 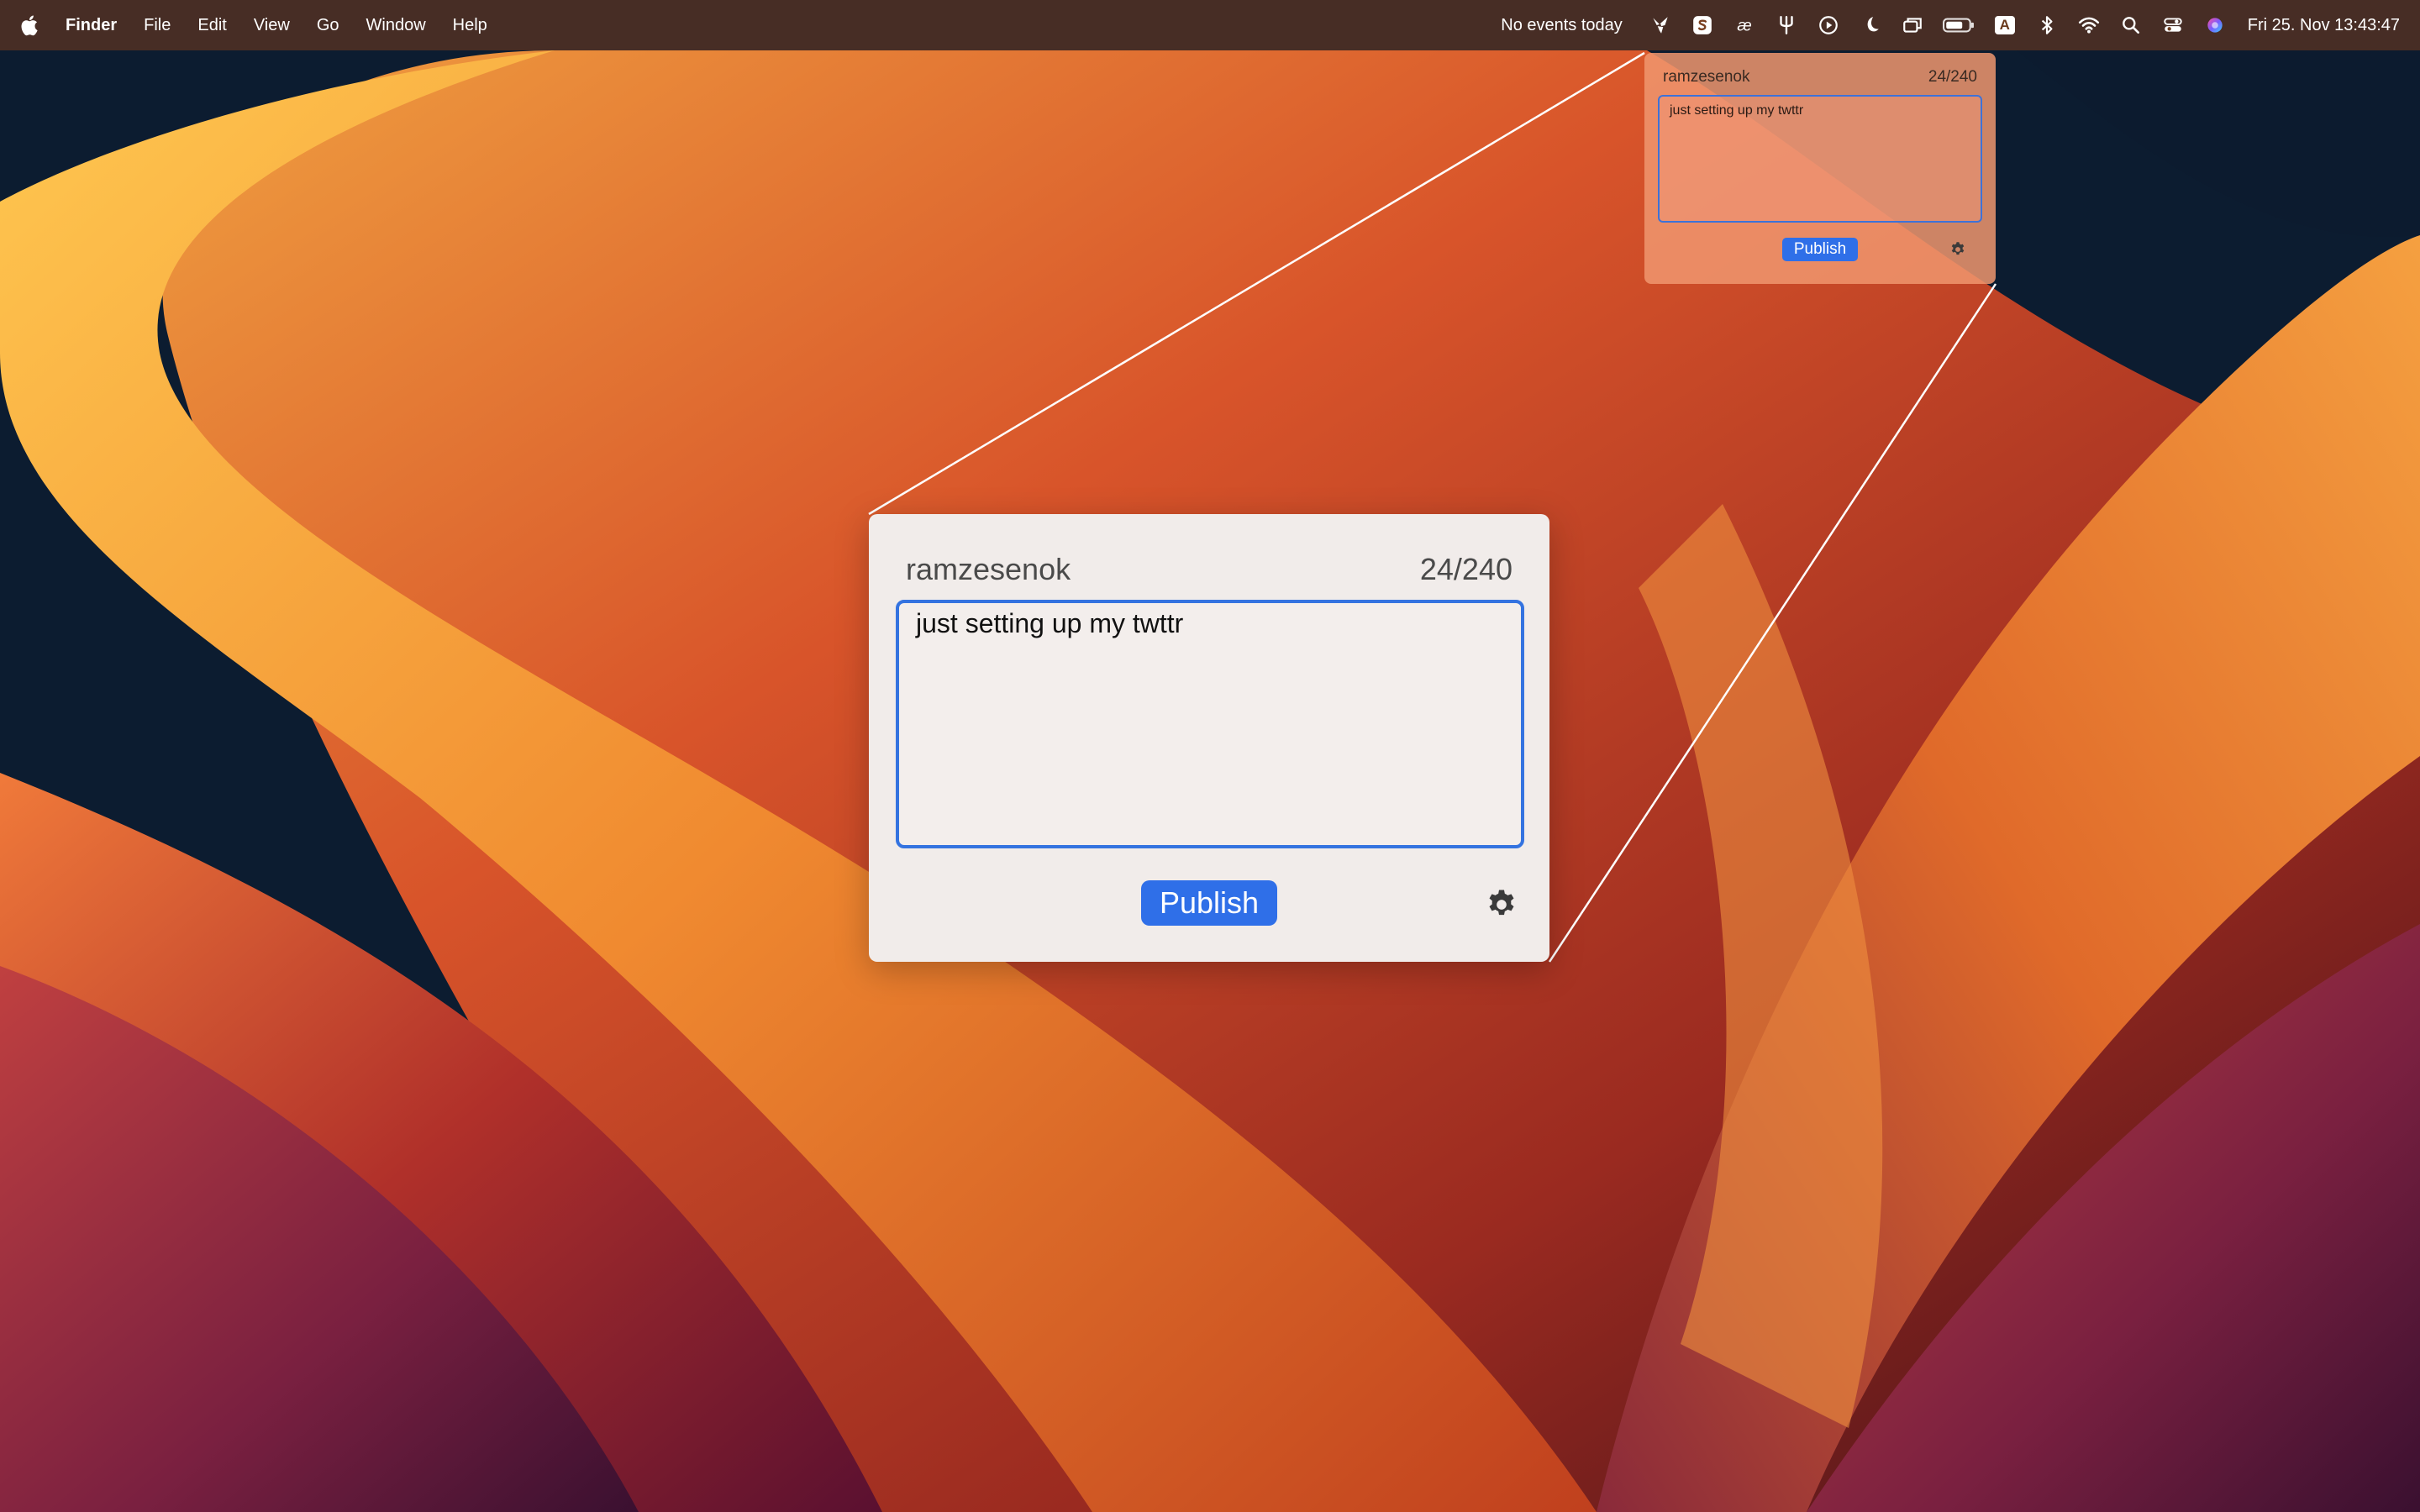 I want to click on menu-edit: Edit, so click(x=211, y=25).